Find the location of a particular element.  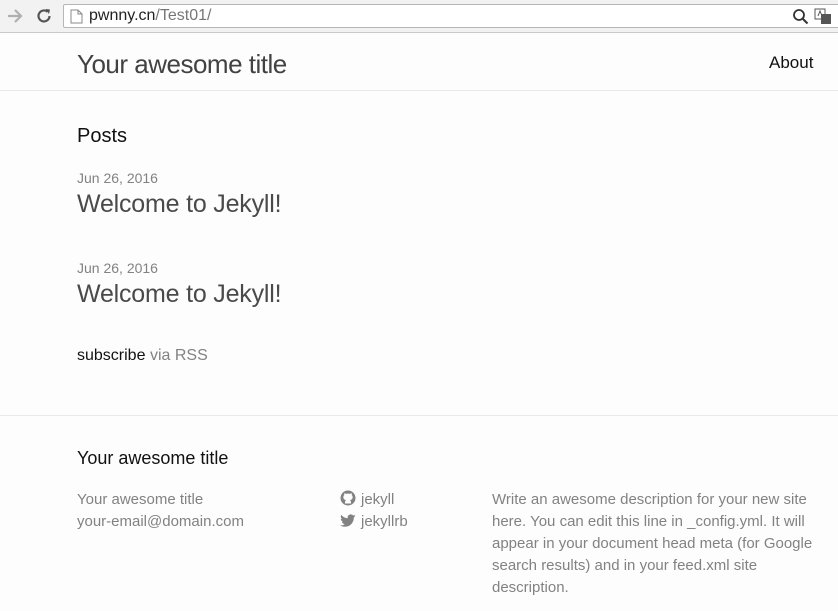

footer-social: jekyll jekyllrb is located at coordinates (374, 511).